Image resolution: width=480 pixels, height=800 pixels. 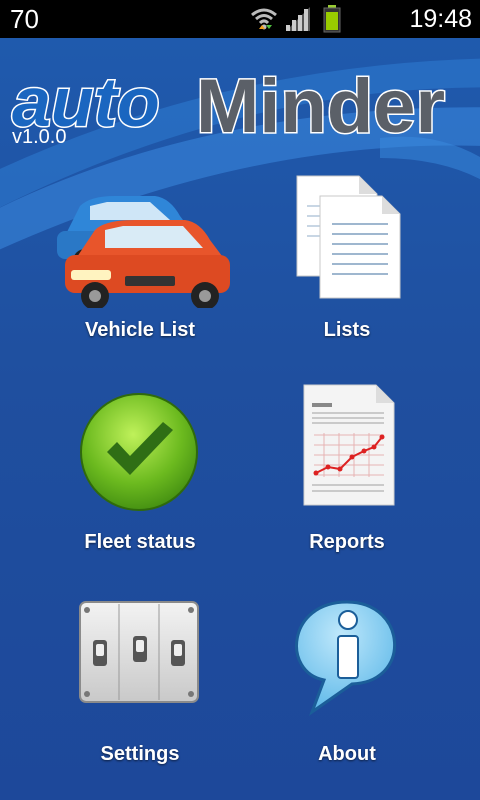 I want to click on menu-fleet-status-label: Fleet status, so click(x=140, y=542).